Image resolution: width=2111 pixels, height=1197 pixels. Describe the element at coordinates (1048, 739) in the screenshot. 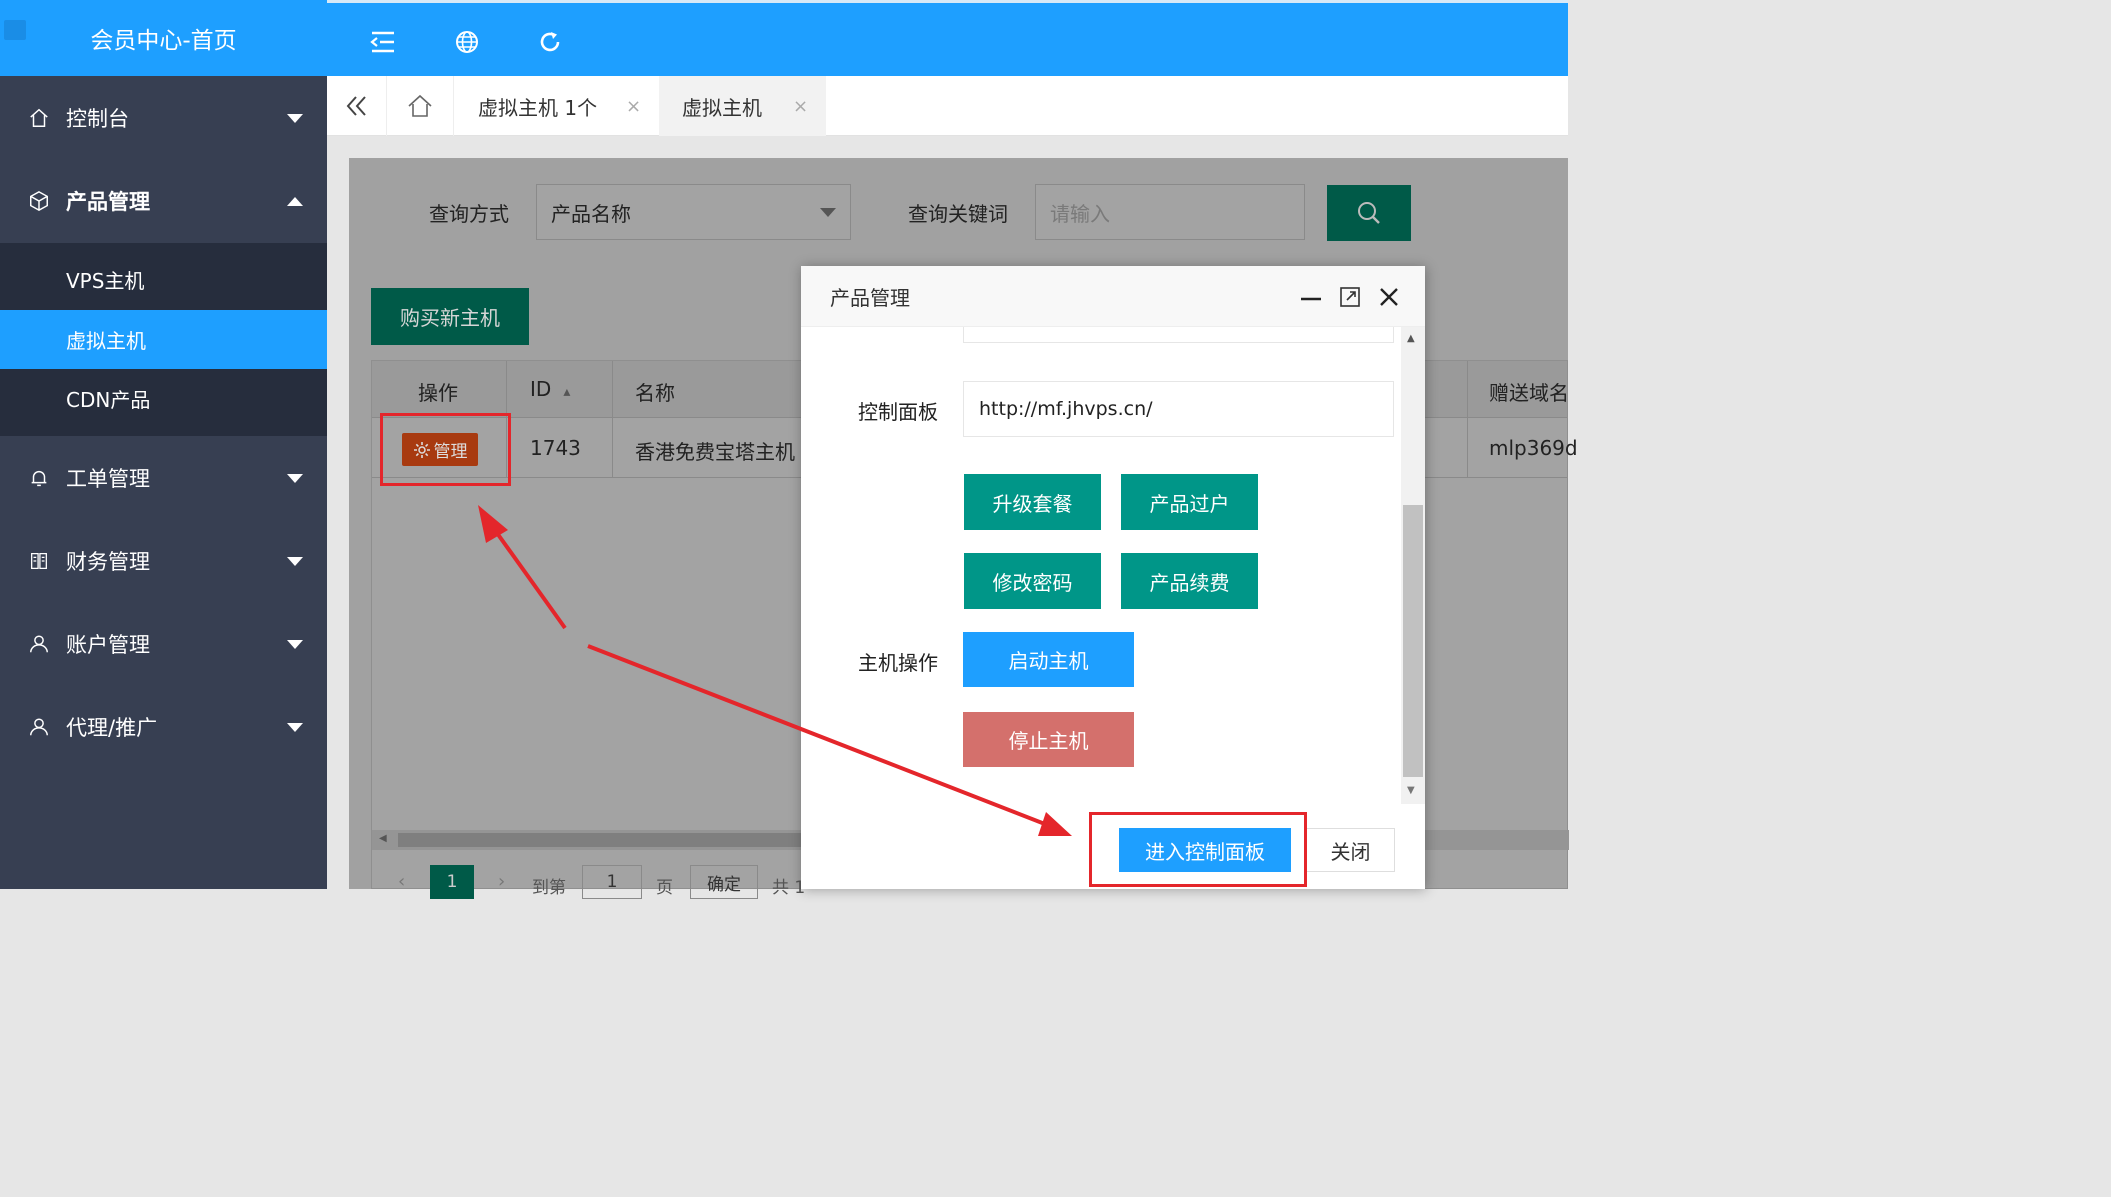

I see `stop-host-button: 停止主机` at that location.